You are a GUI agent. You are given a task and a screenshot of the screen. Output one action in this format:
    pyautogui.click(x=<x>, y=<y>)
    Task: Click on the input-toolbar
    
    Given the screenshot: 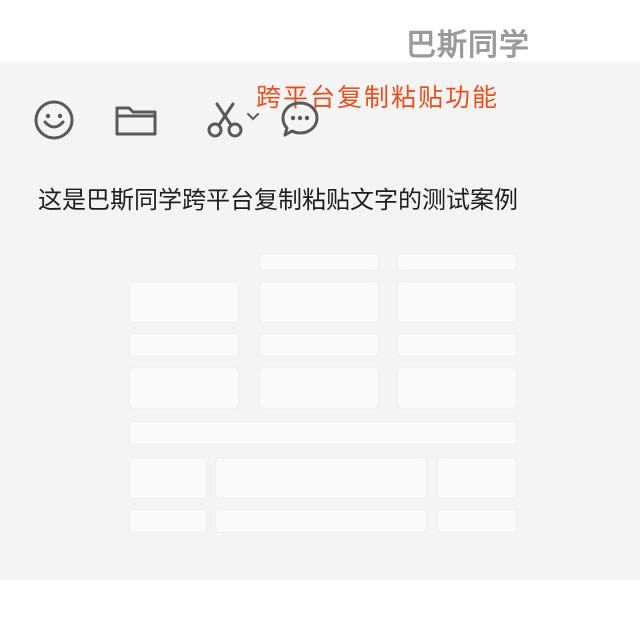 What is the action you would take?
    pyautogui.click(x=190, y=120)
    